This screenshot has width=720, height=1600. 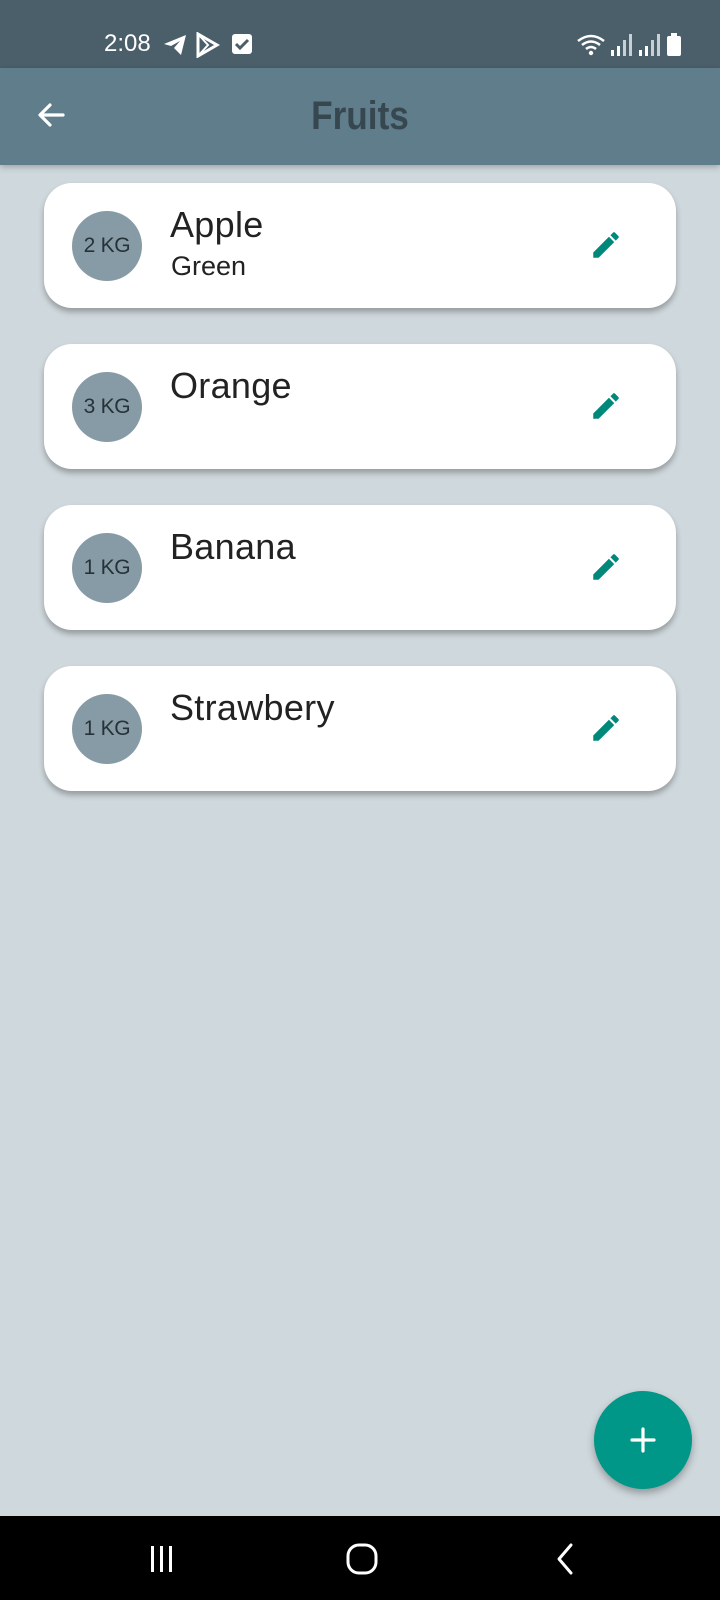 I want to click on nav-back-button, so click(x=565, y=1559).